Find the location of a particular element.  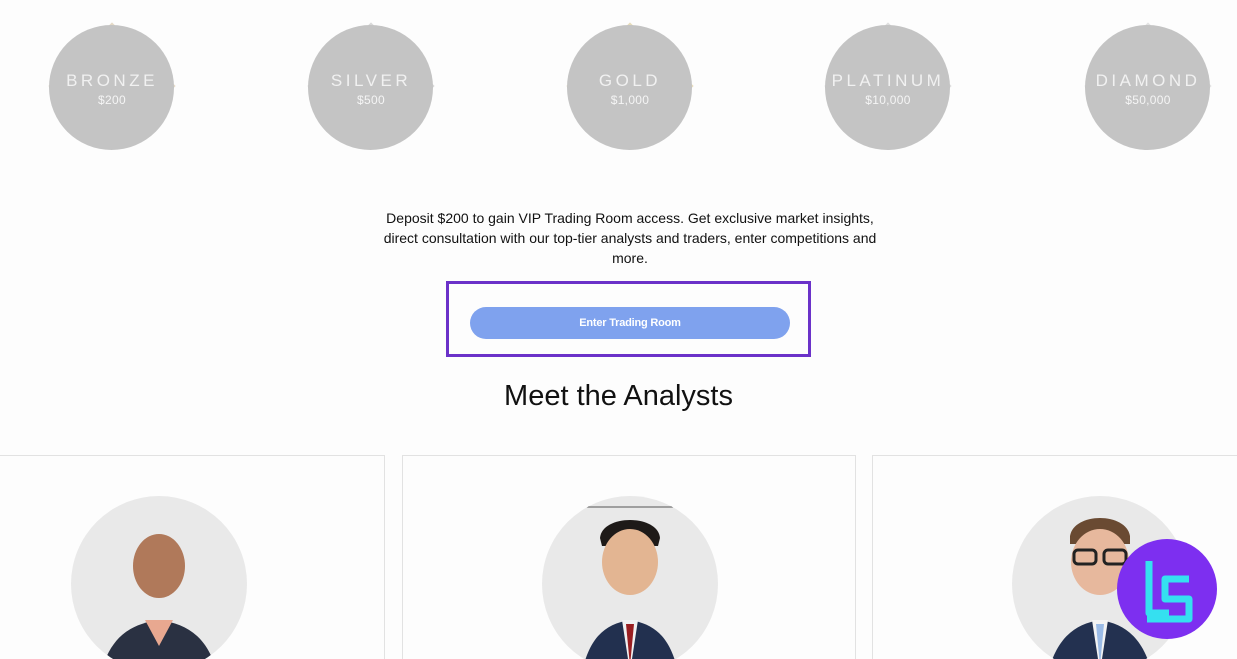

tier-amount: $1,000 is located at coordinates (630, 100).